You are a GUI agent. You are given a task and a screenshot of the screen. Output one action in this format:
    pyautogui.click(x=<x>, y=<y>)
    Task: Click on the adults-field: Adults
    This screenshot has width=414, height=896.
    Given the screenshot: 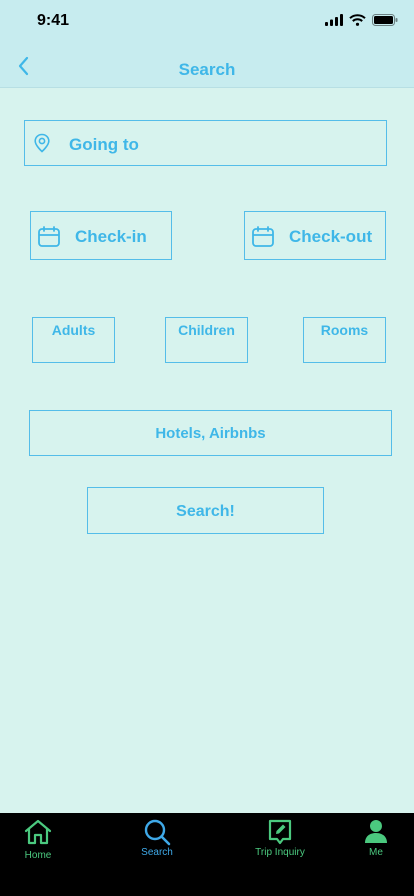 What is the action you would take?
    pyautogui.click(x=73, y=340)
    